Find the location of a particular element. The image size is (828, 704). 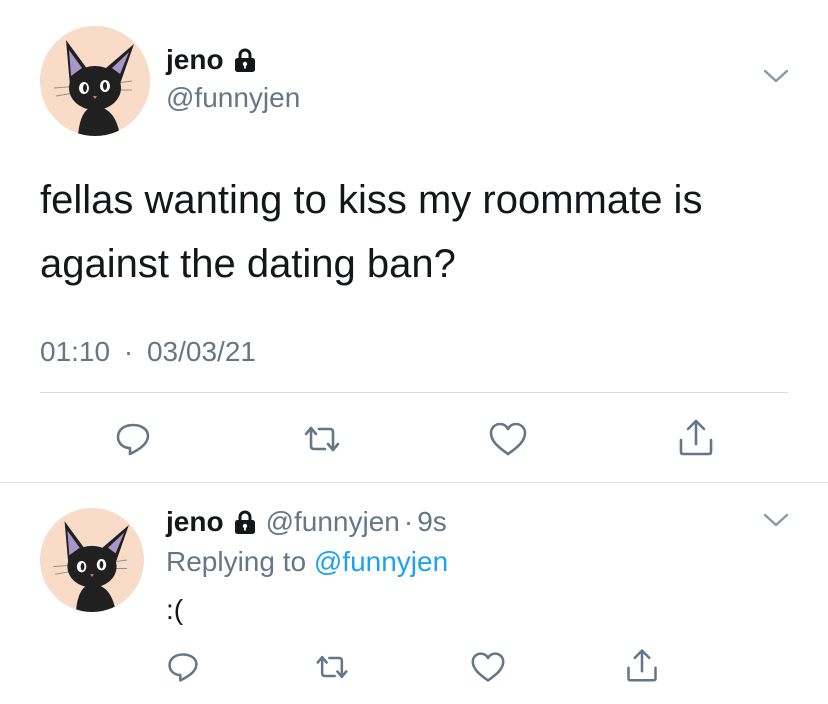

tweet-text-line-2: against the dating ban? is located at coordinates (248, 264).